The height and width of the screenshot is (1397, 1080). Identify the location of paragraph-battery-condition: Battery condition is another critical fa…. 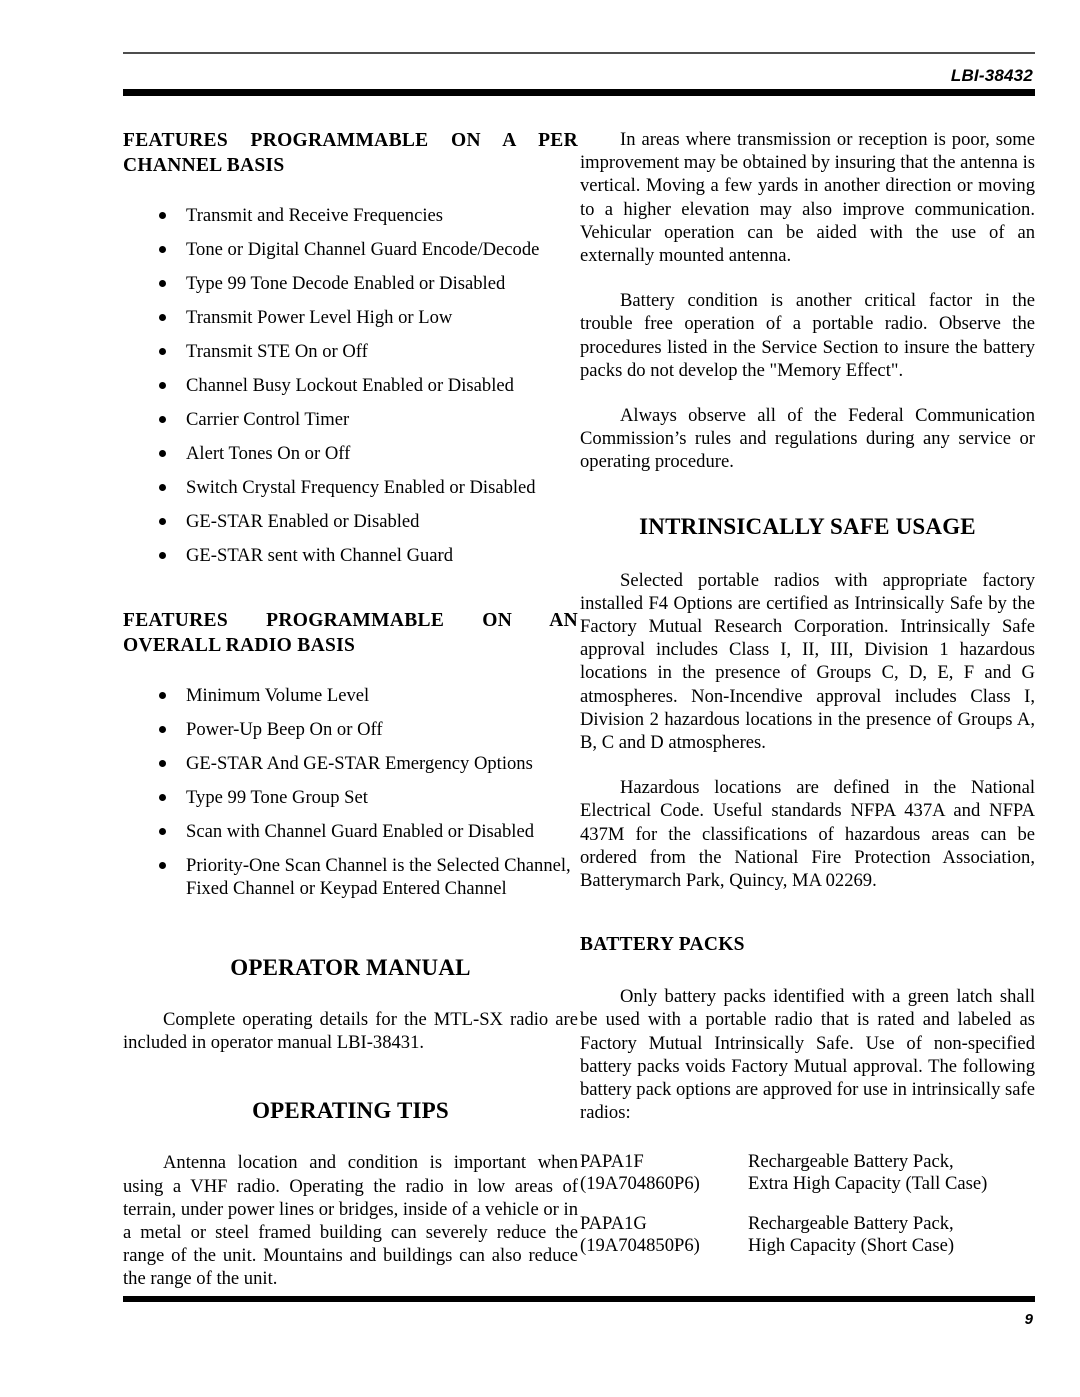
(807, 335).